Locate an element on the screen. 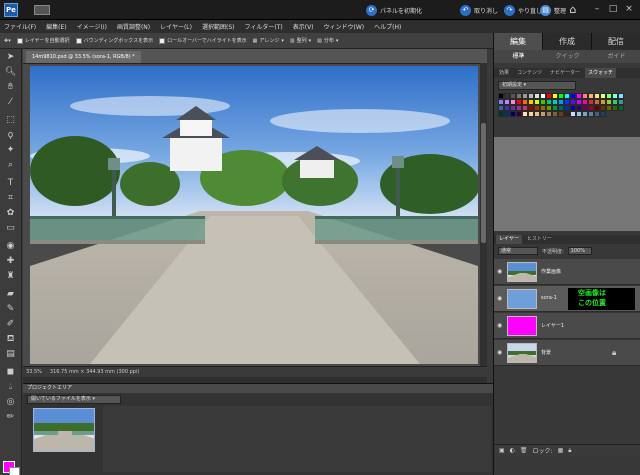 The image size is (640, 475). redo-button: ↷ やり直し is located at coordinates (523, 10).